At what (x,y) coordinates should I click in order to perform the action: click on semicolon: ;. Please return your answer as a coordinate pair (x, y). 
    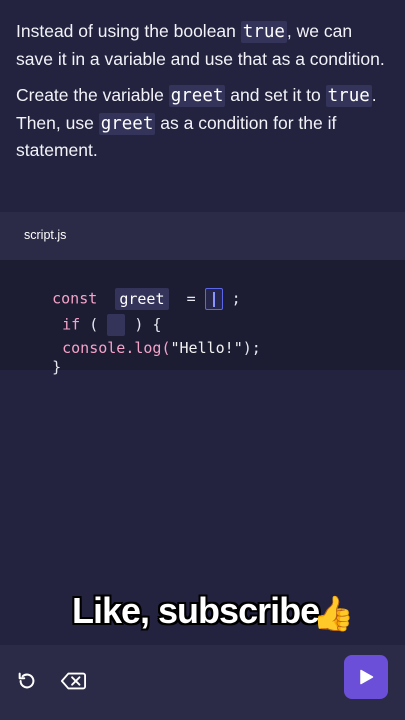
    Looking at the image, I should click on (236, 298).